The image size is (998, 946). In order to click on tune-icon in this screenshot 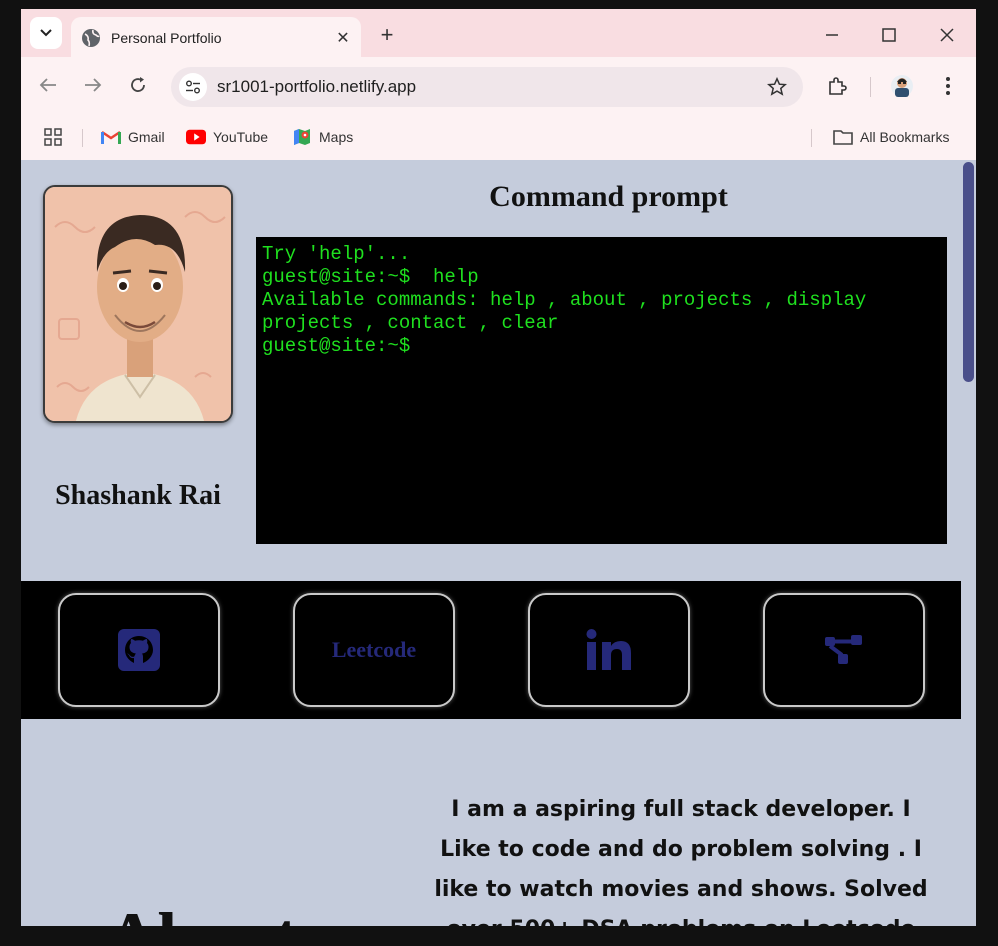, I will do `click(193, 87)`.